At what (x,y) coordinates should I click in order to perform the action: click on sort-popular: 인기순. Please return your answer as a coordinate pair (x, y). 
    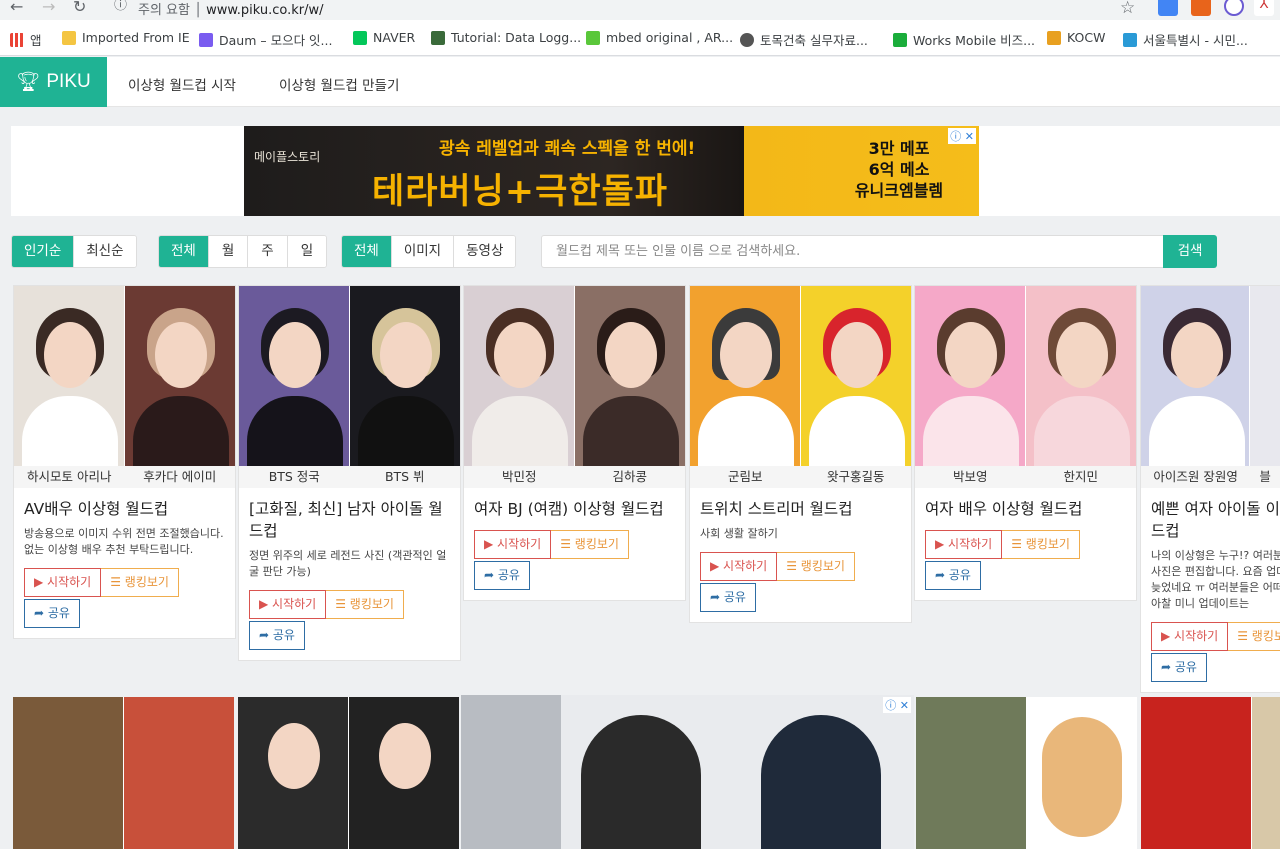
    Looking at the image, I should click on (43, 251).